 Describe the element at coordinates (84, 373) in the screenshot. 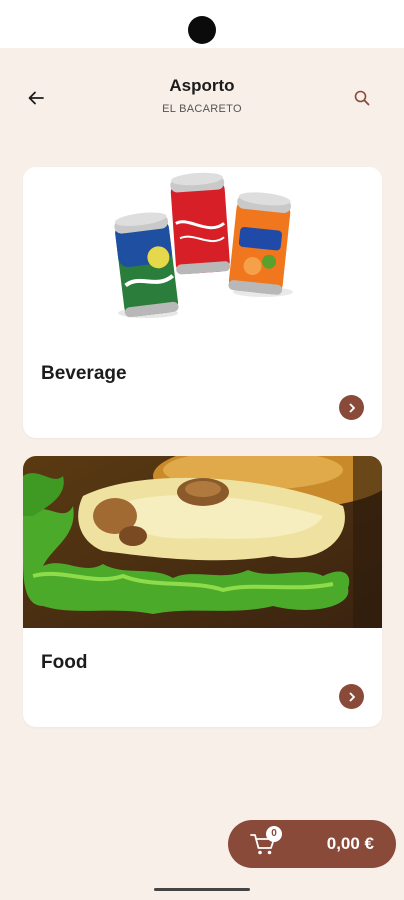

I see `category-label: Beverage` at that location.